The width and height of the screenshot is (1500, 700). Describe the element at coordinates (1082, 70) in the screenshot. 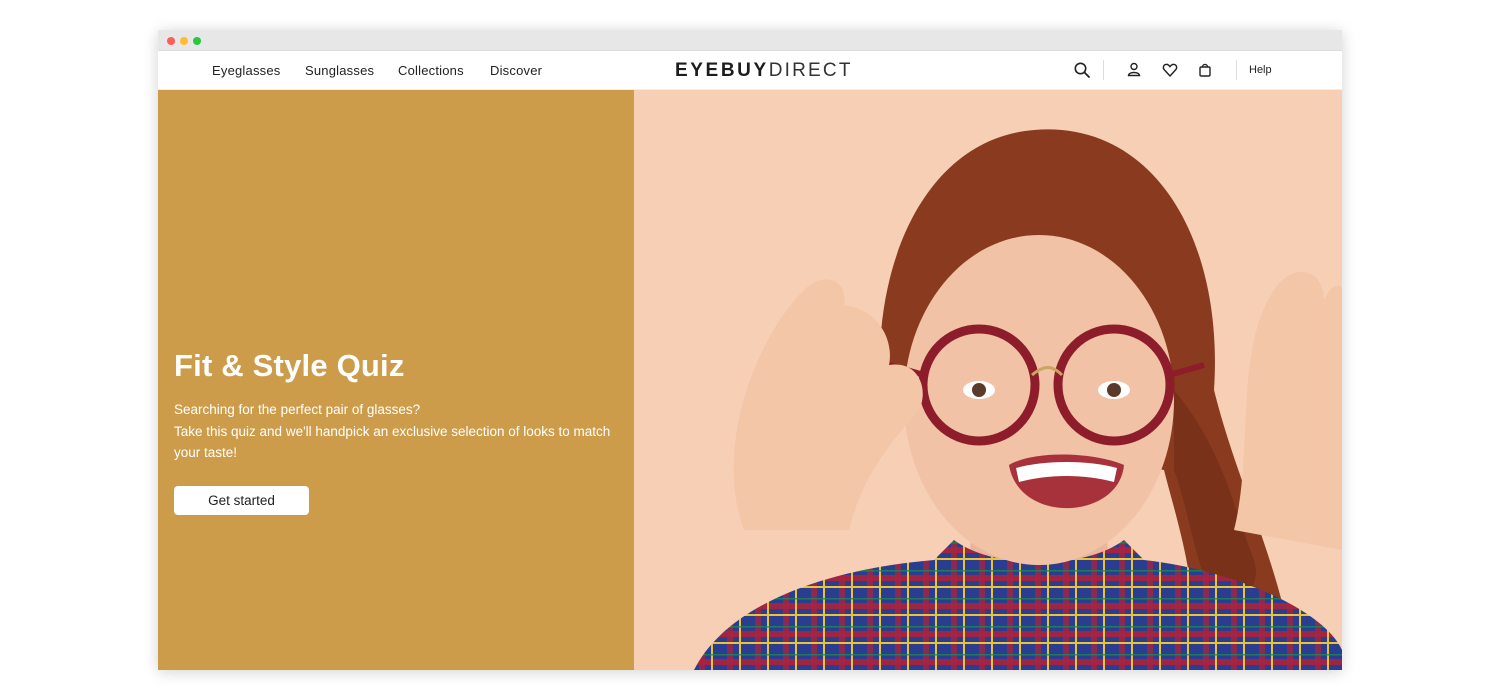

I see `search-icon` at that location.